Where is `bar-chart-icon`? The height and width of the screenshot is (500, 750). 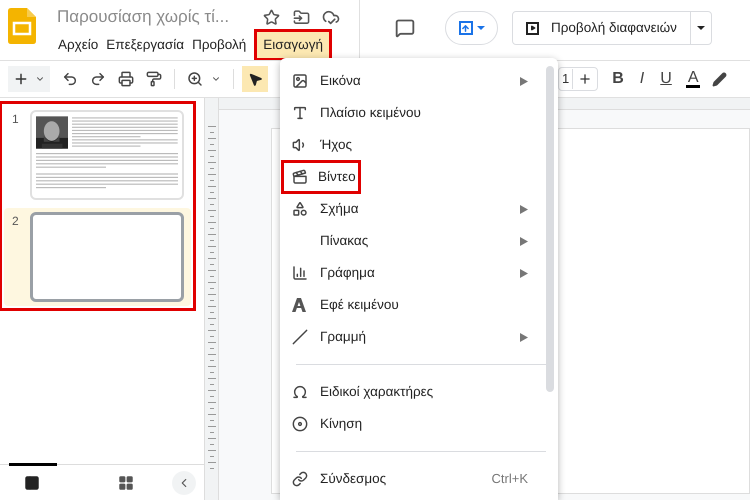
bar-chart-icon is located at coordinates (300, 273).